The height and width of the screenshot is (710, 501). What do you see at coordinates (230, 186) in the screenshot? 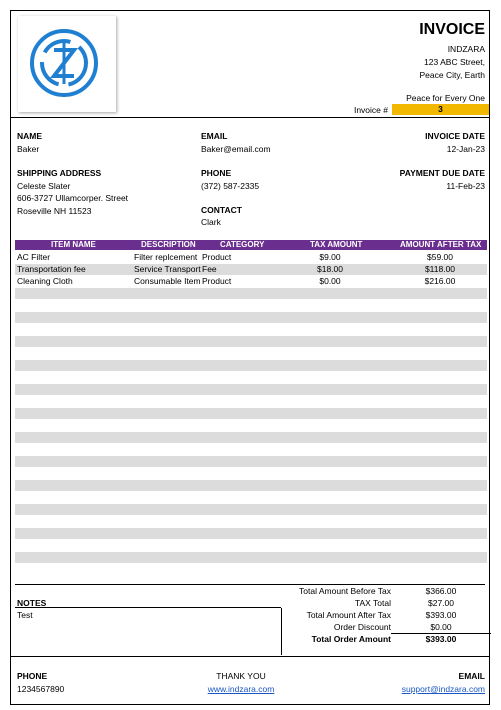
I see `customer-phone: (372) 587-2335` at bounding box center [230, 186].